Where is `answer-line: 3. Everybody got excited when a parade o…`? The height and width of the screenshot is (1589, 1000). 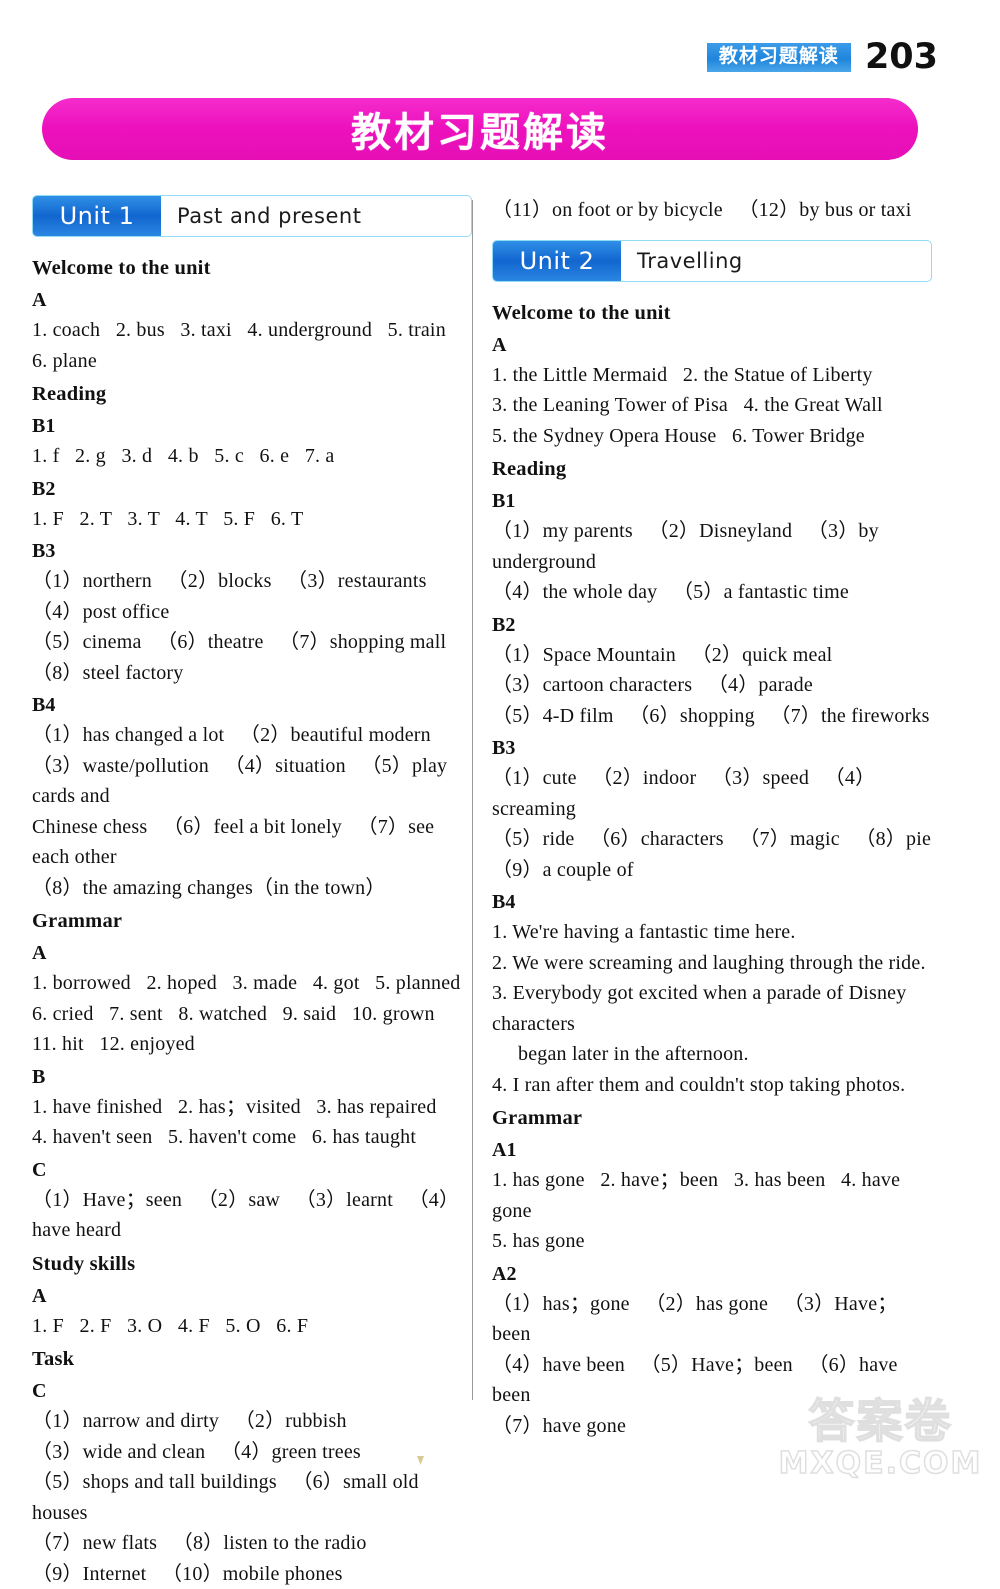
answer-line: 3. Everybody got excited when a parade o… is located at coordinates (712, 1008).